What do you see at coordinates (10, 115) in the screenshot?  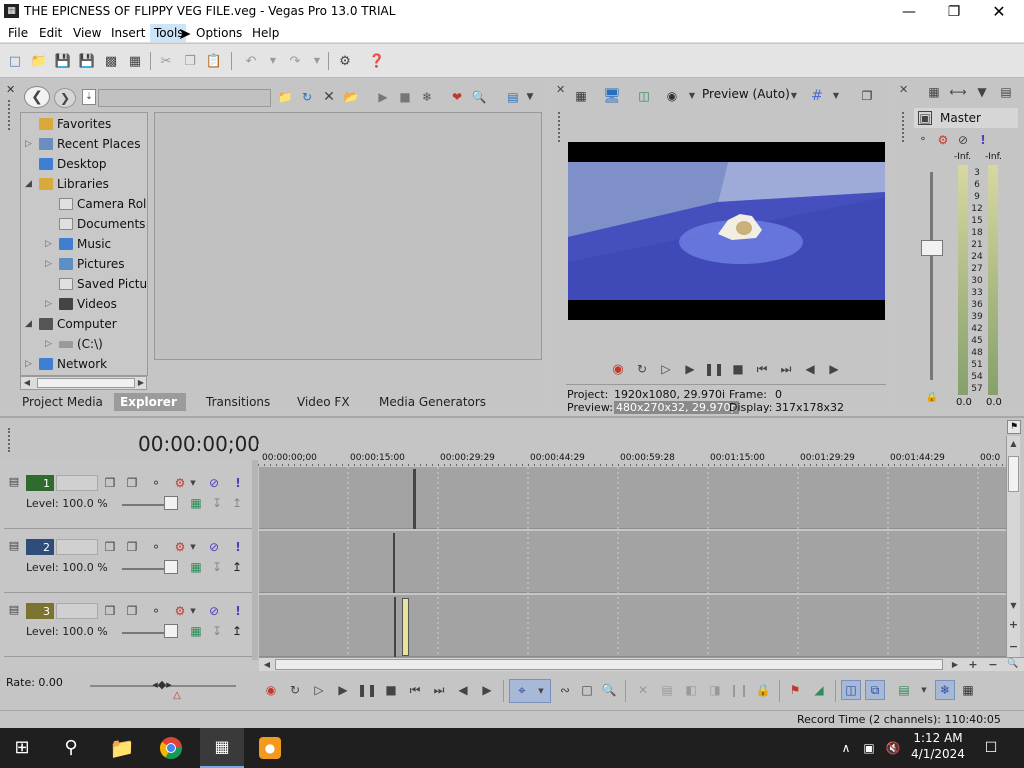 I see `panel-grip` at bounding box center [10, 115].